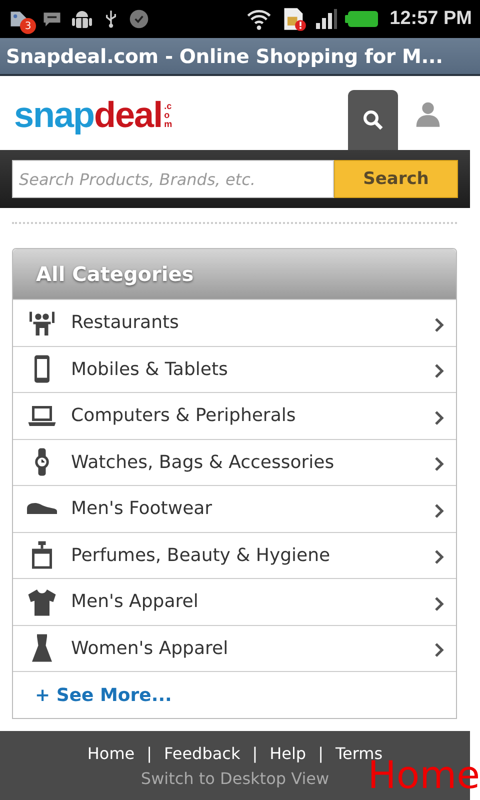 The height and width of the screenshot is (800, 480). What do you see at coordinates (428, 114) in the screenshot?
I see `user-icon` at bounding box center [428, 114].